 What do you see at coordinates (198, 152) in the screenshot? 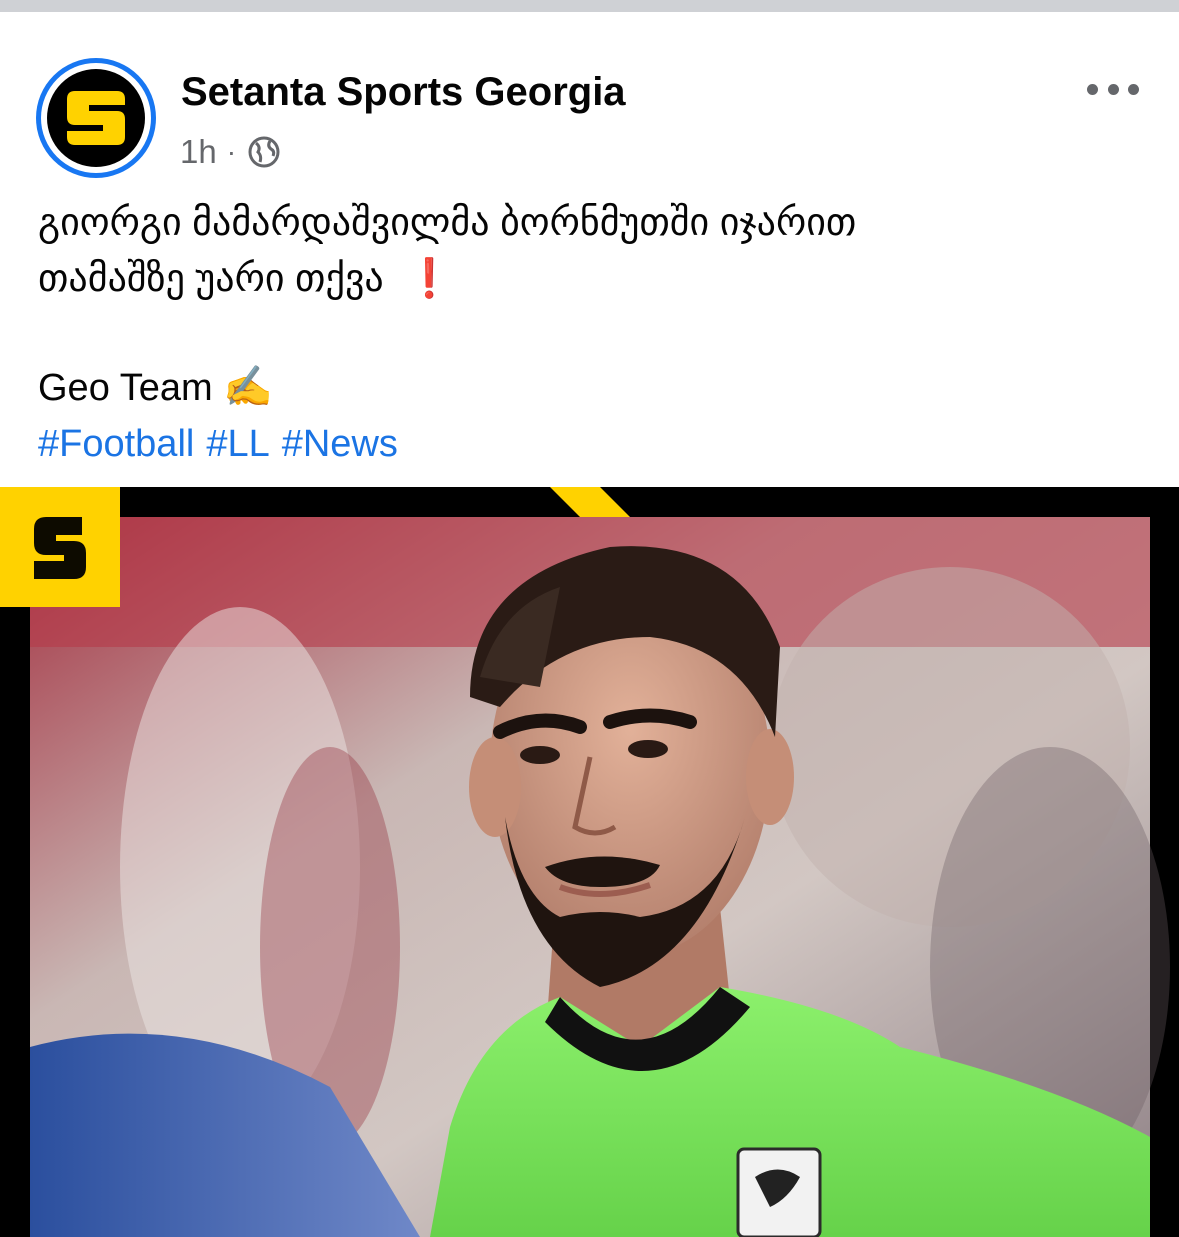
I see `post-time: 1h` at bounding box center [198, 152].